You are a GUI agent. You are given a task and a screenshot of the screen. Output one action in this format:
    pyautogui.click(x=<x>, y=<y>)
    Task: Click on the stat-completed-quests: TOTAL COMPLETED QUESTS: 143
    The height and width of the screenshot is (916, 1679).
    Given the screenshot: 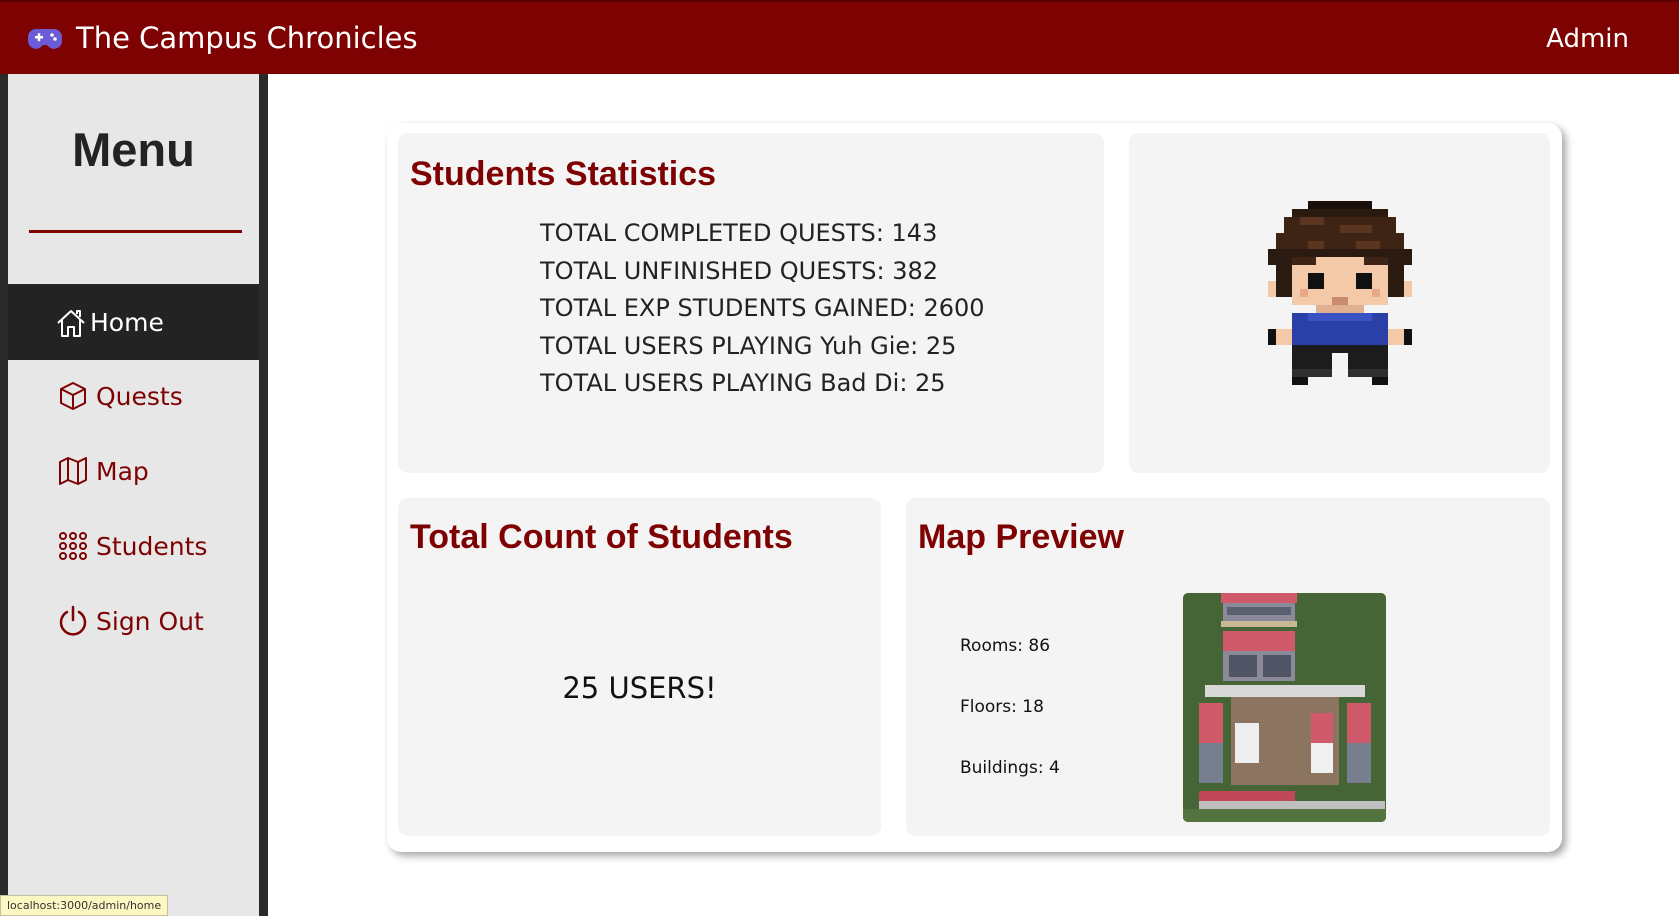 What is the action you would take?
    pyautogui.click(x=739, y=233)
    